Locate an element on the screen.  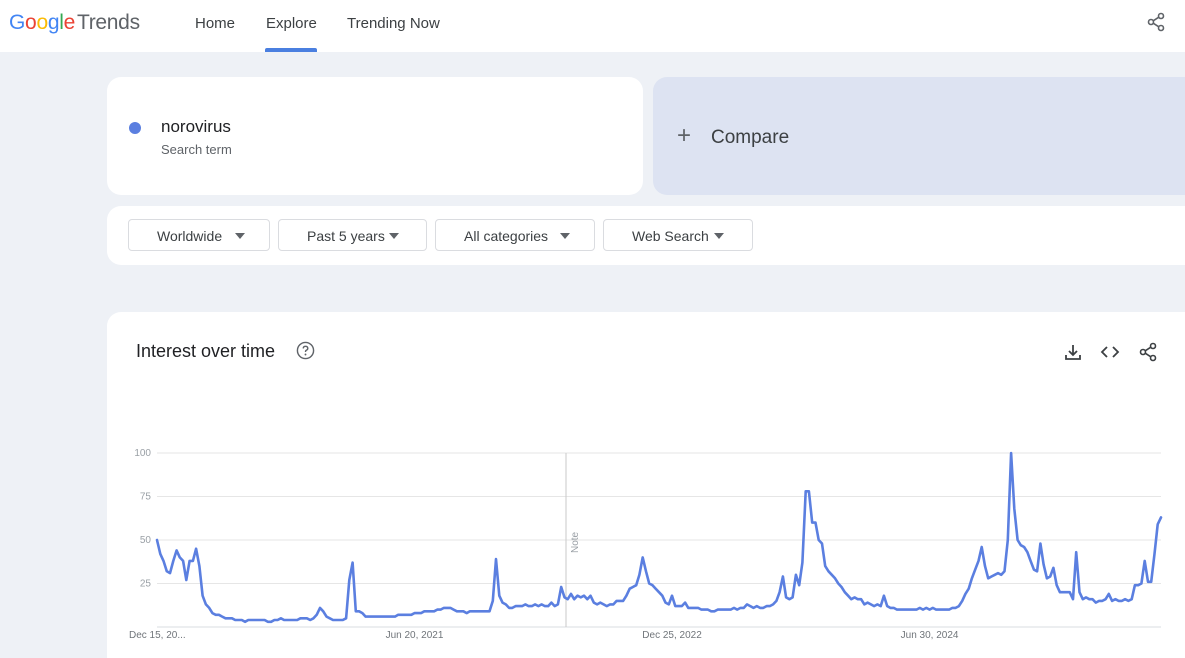
x-tick-label: Jun 20, 2021 is located at coordinates (415, 635).